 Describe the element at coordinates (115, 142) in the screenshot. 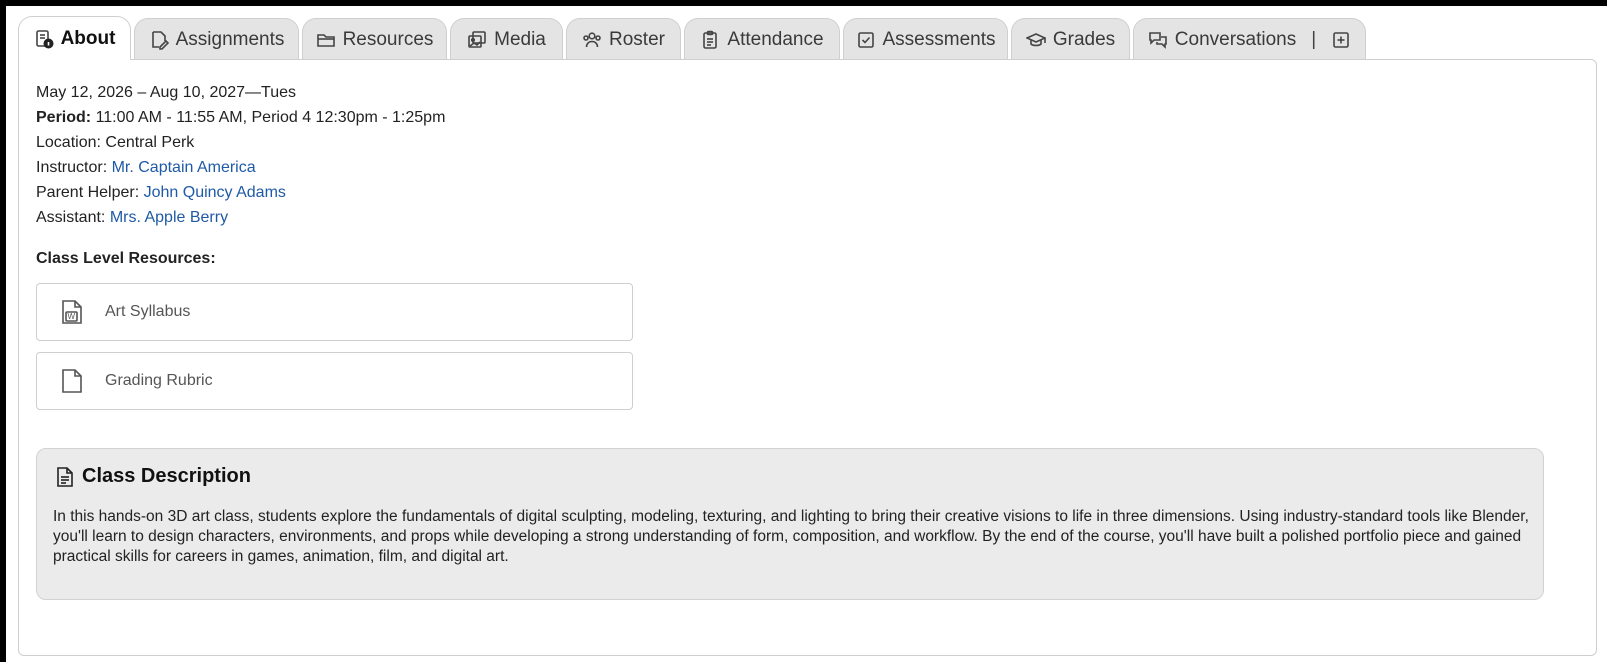

I see `class-location: Location: Central Perk` at that location.